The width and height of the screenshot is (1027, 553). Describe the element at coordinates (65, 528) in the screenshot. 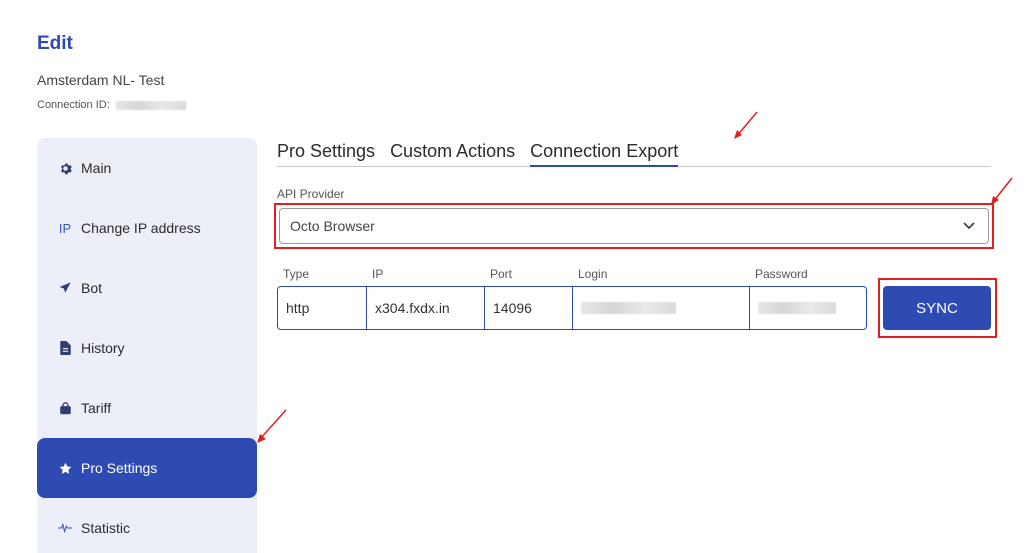

I see `pulse-icon` at that location.